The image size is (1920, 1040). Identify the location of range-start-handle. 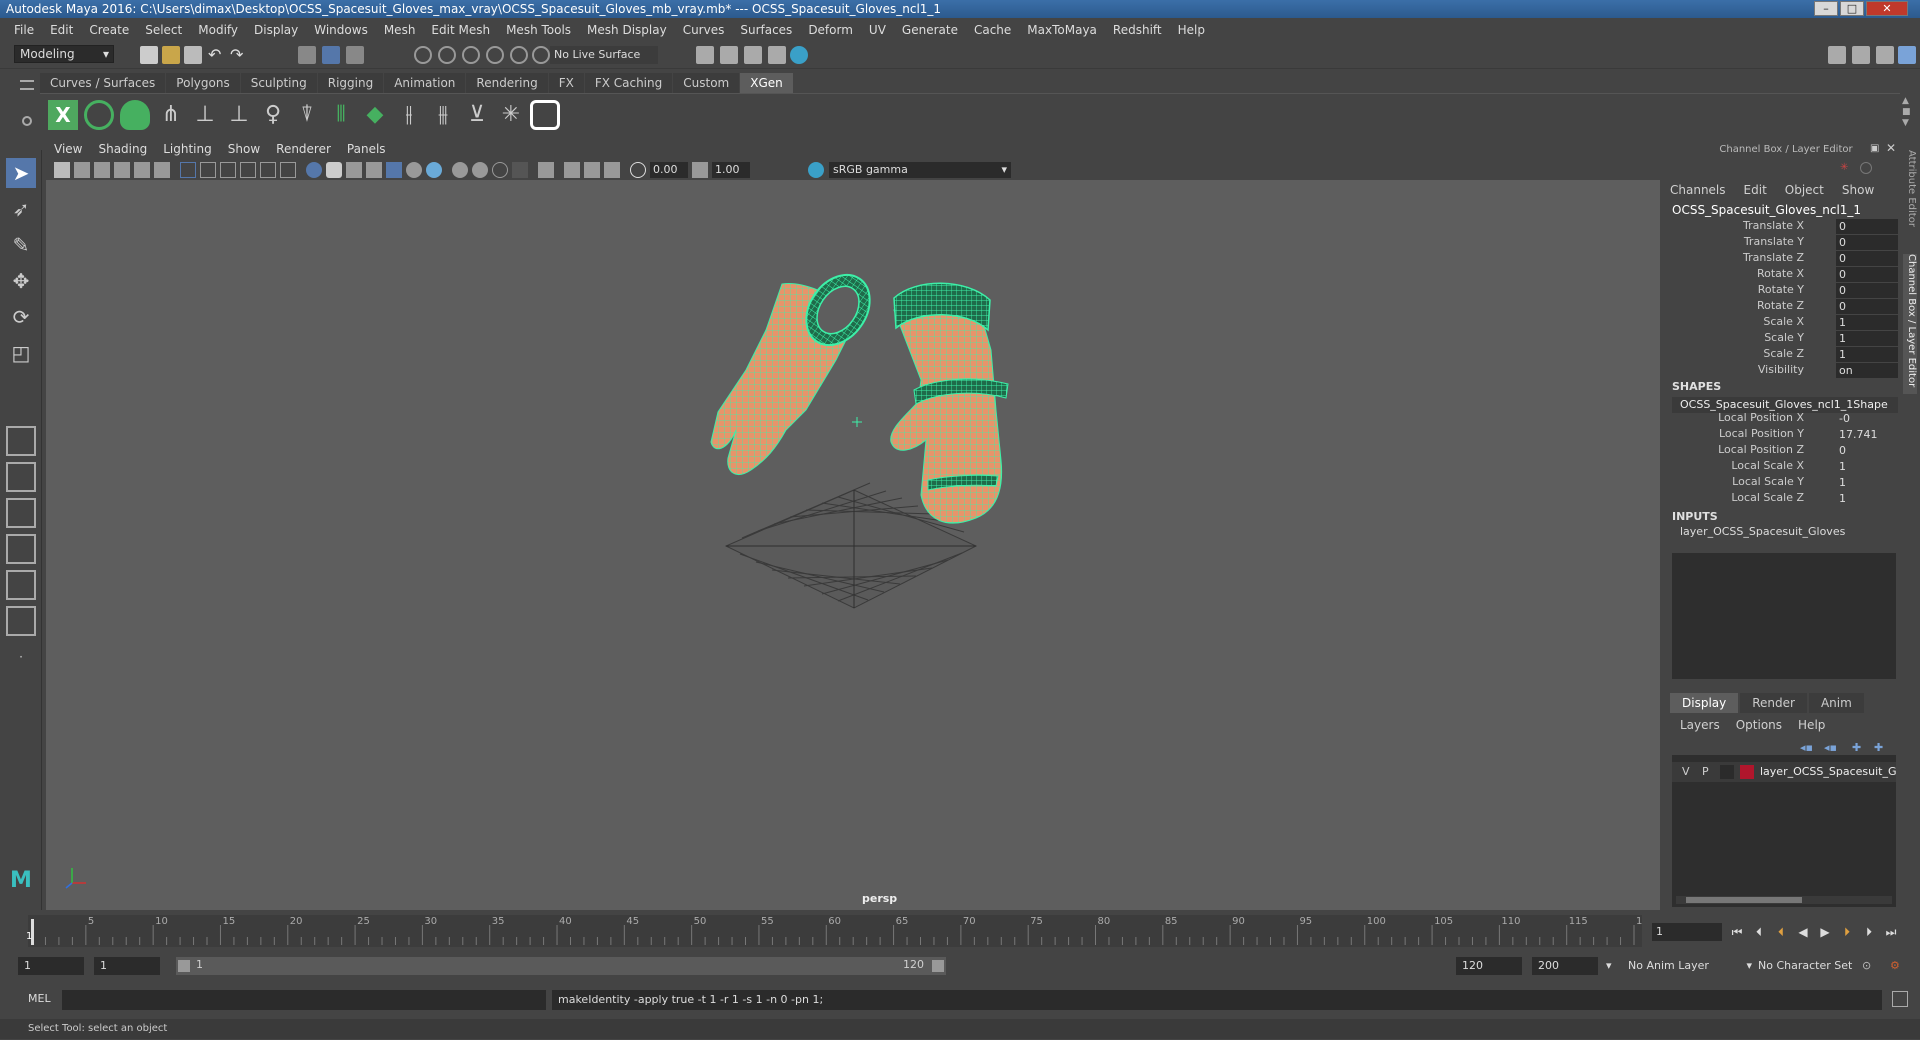
(184, 966).